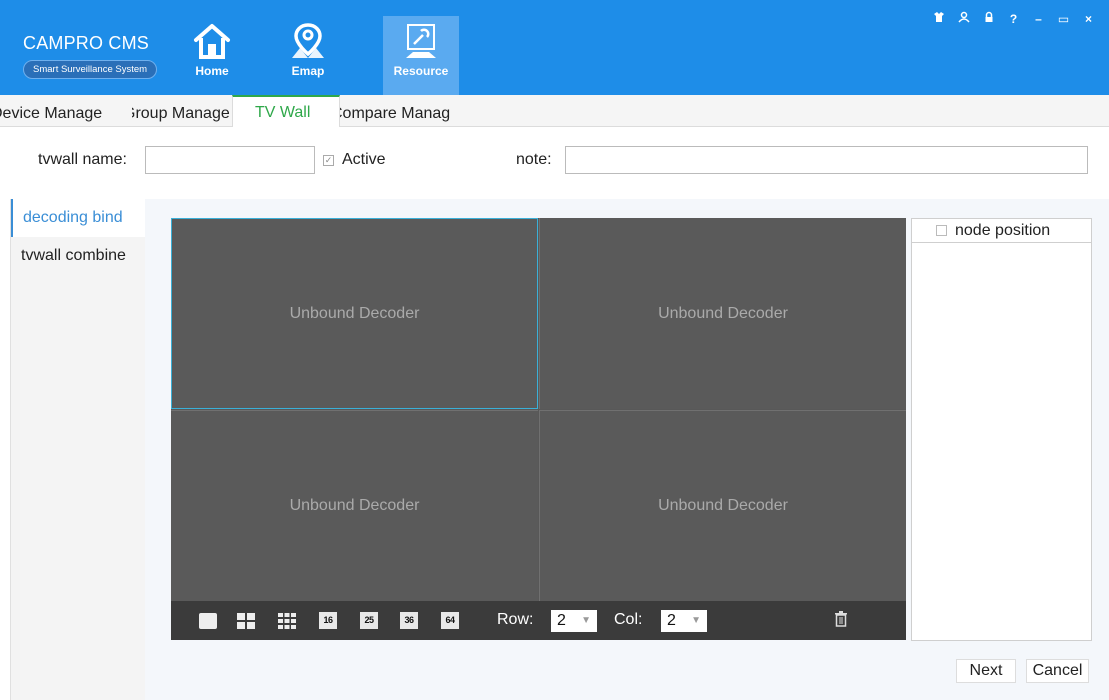 This screenshot has height=700, width=1109. What do you see at coordinates (208, 621) in the screenshot?
I see `layout-1-icon` at bounding box center [208, 621].